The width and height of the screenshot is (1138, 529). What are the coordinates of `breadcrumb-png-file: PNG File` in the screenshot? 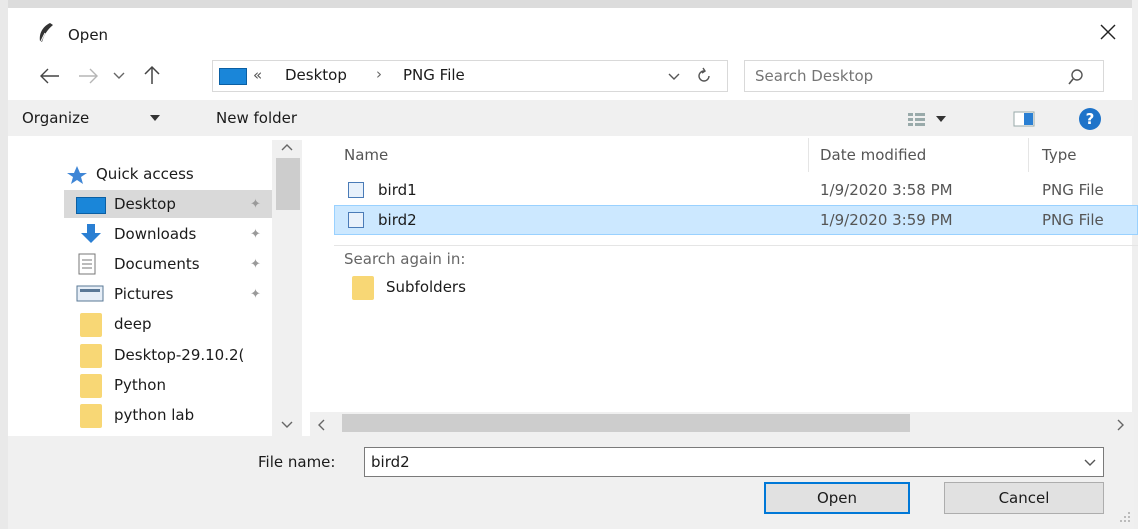 It's located at (434, 75).